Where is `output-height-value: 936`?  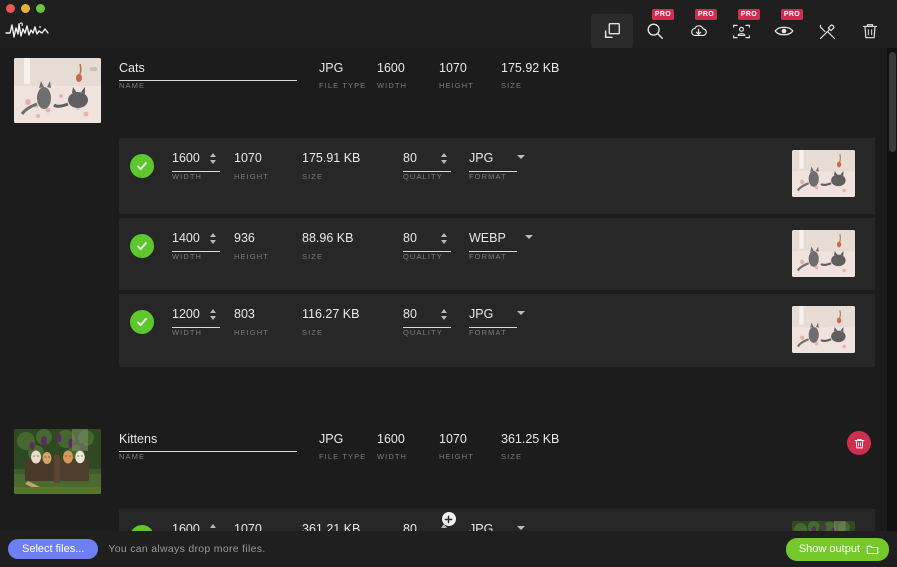
output-height-value: 936 is located at coordinates (244, 238).